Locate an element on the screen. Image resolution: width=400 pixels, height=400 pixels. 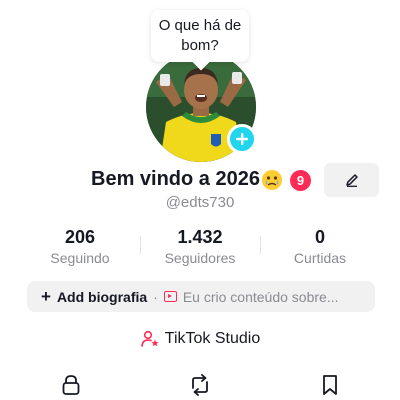
status-bubble: O que há de bom? is located at coordinates (200, 36).